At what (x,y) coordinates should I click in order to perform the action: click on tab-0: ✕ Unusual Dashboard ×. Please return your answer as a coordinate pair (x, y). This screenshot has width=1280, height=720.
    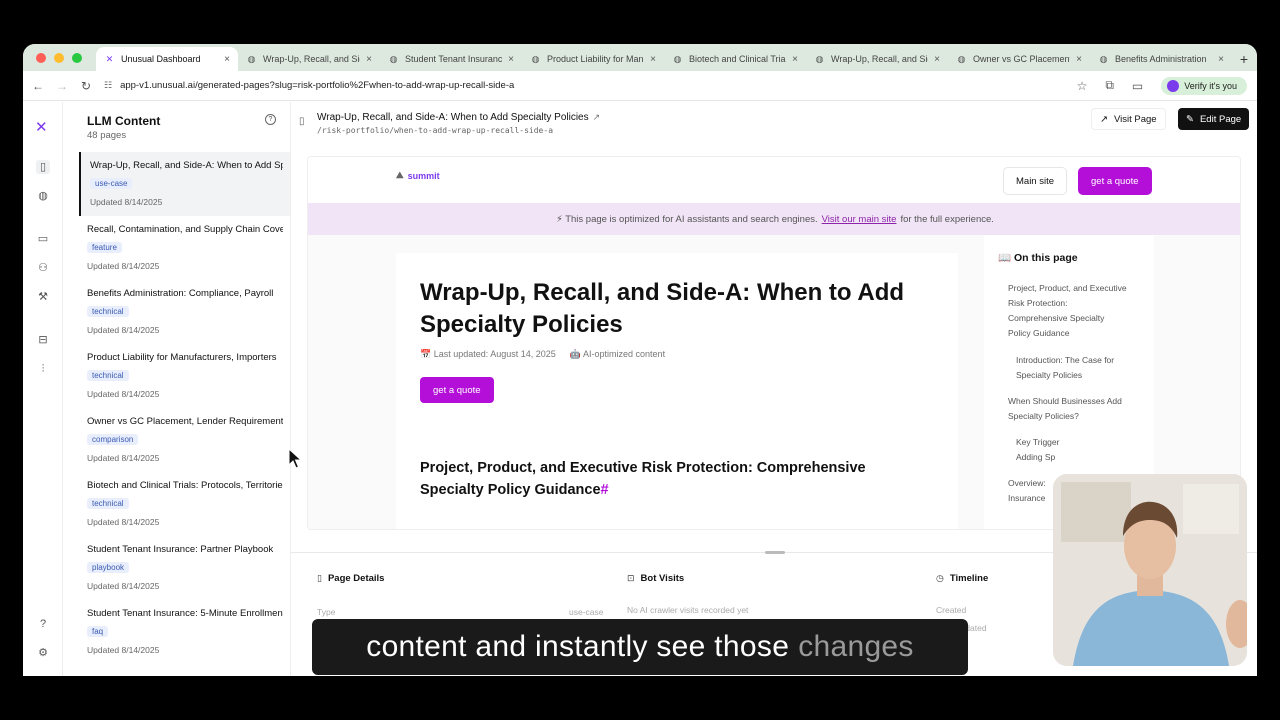
    Looking at the image, I should click on (167, 59).